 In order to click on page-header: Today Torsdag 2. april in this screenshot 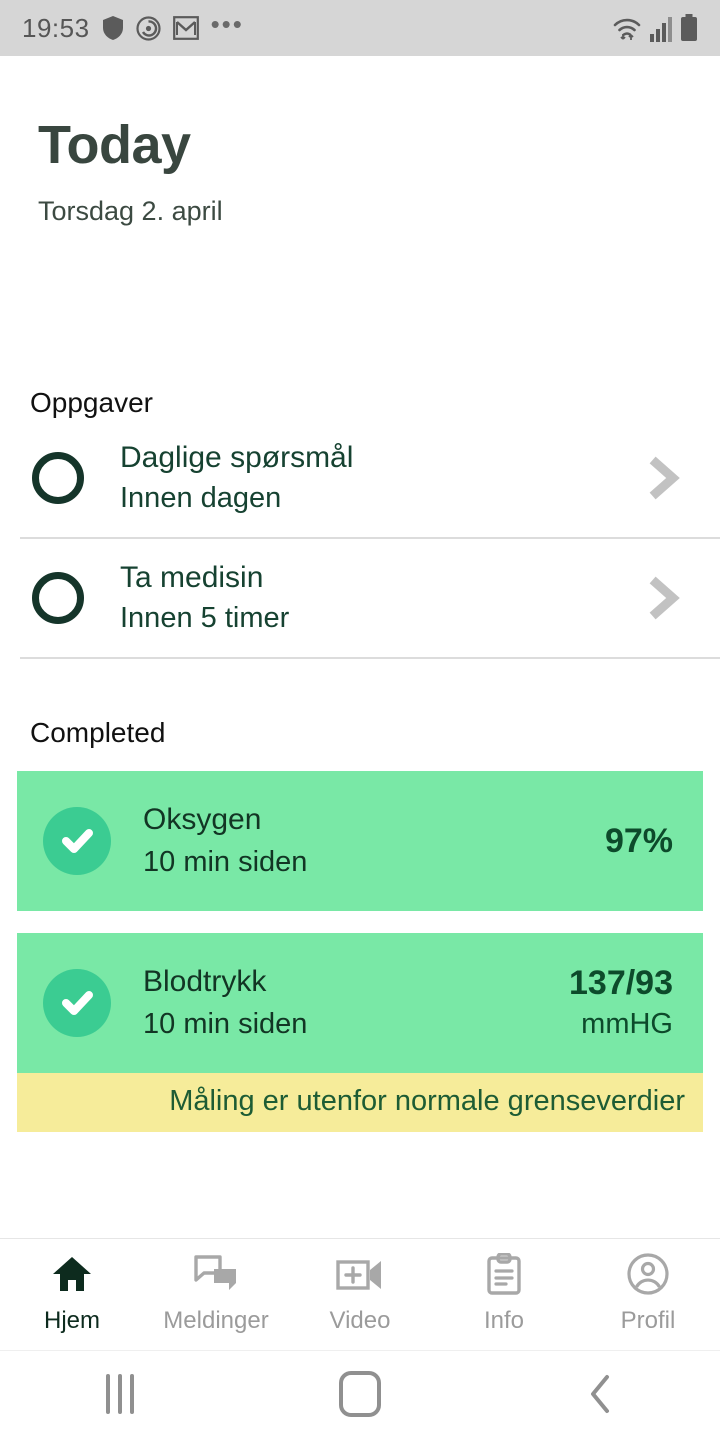, I will do `click(360, 141)`.